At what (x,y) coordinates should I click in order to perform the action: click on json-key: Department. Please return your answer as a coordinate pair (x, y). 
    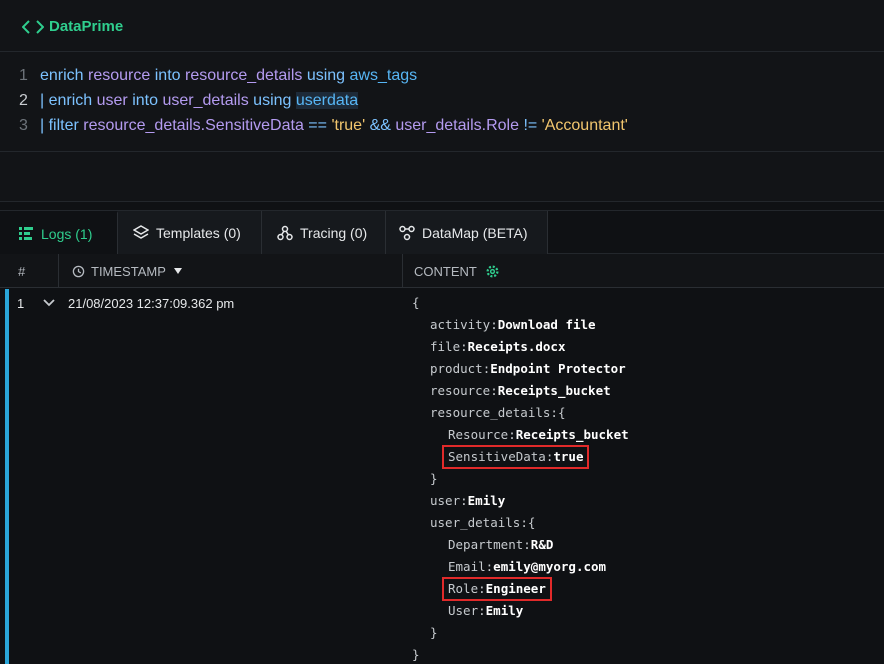
    Looking at the image, I should click on (486, 544).